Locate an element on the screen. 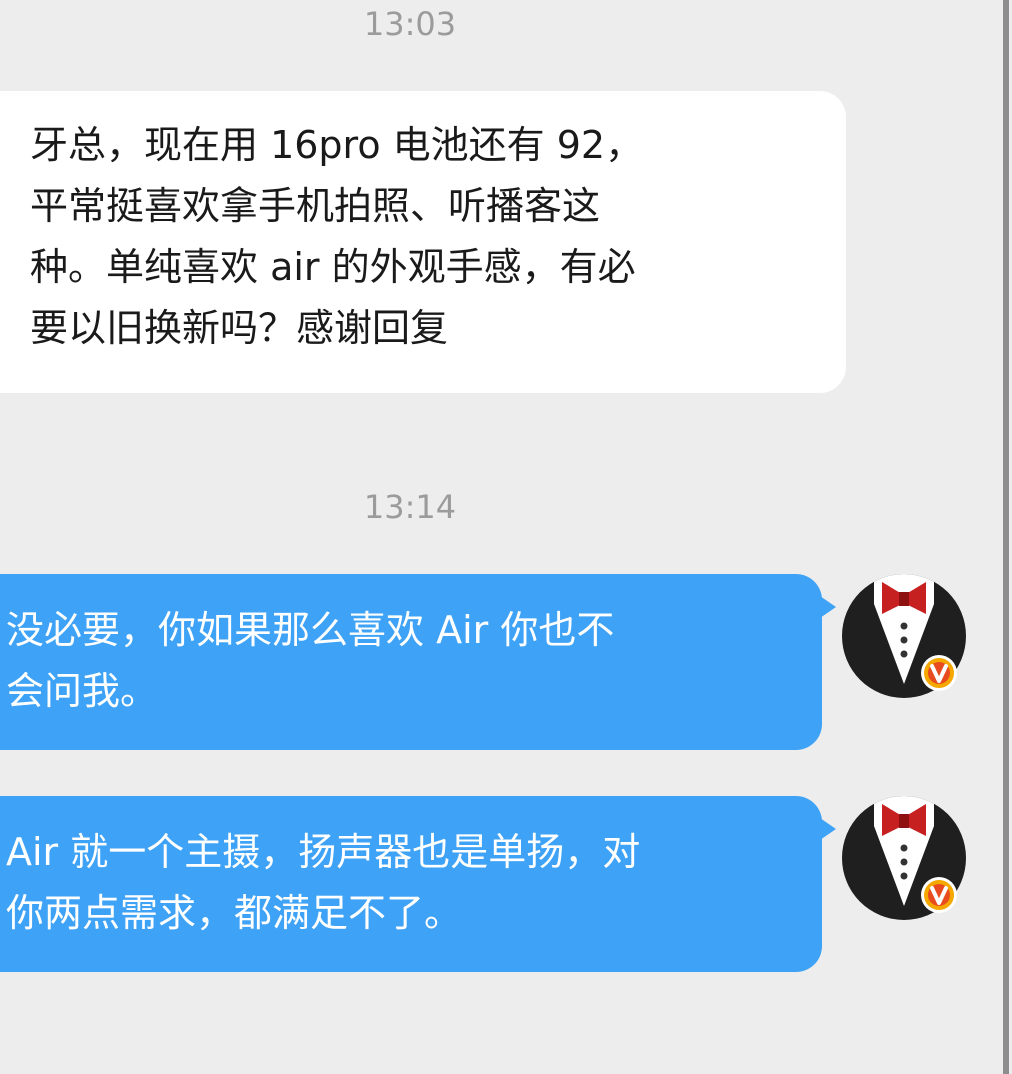  scrollbar-track is located at coordinates (1006, 537).